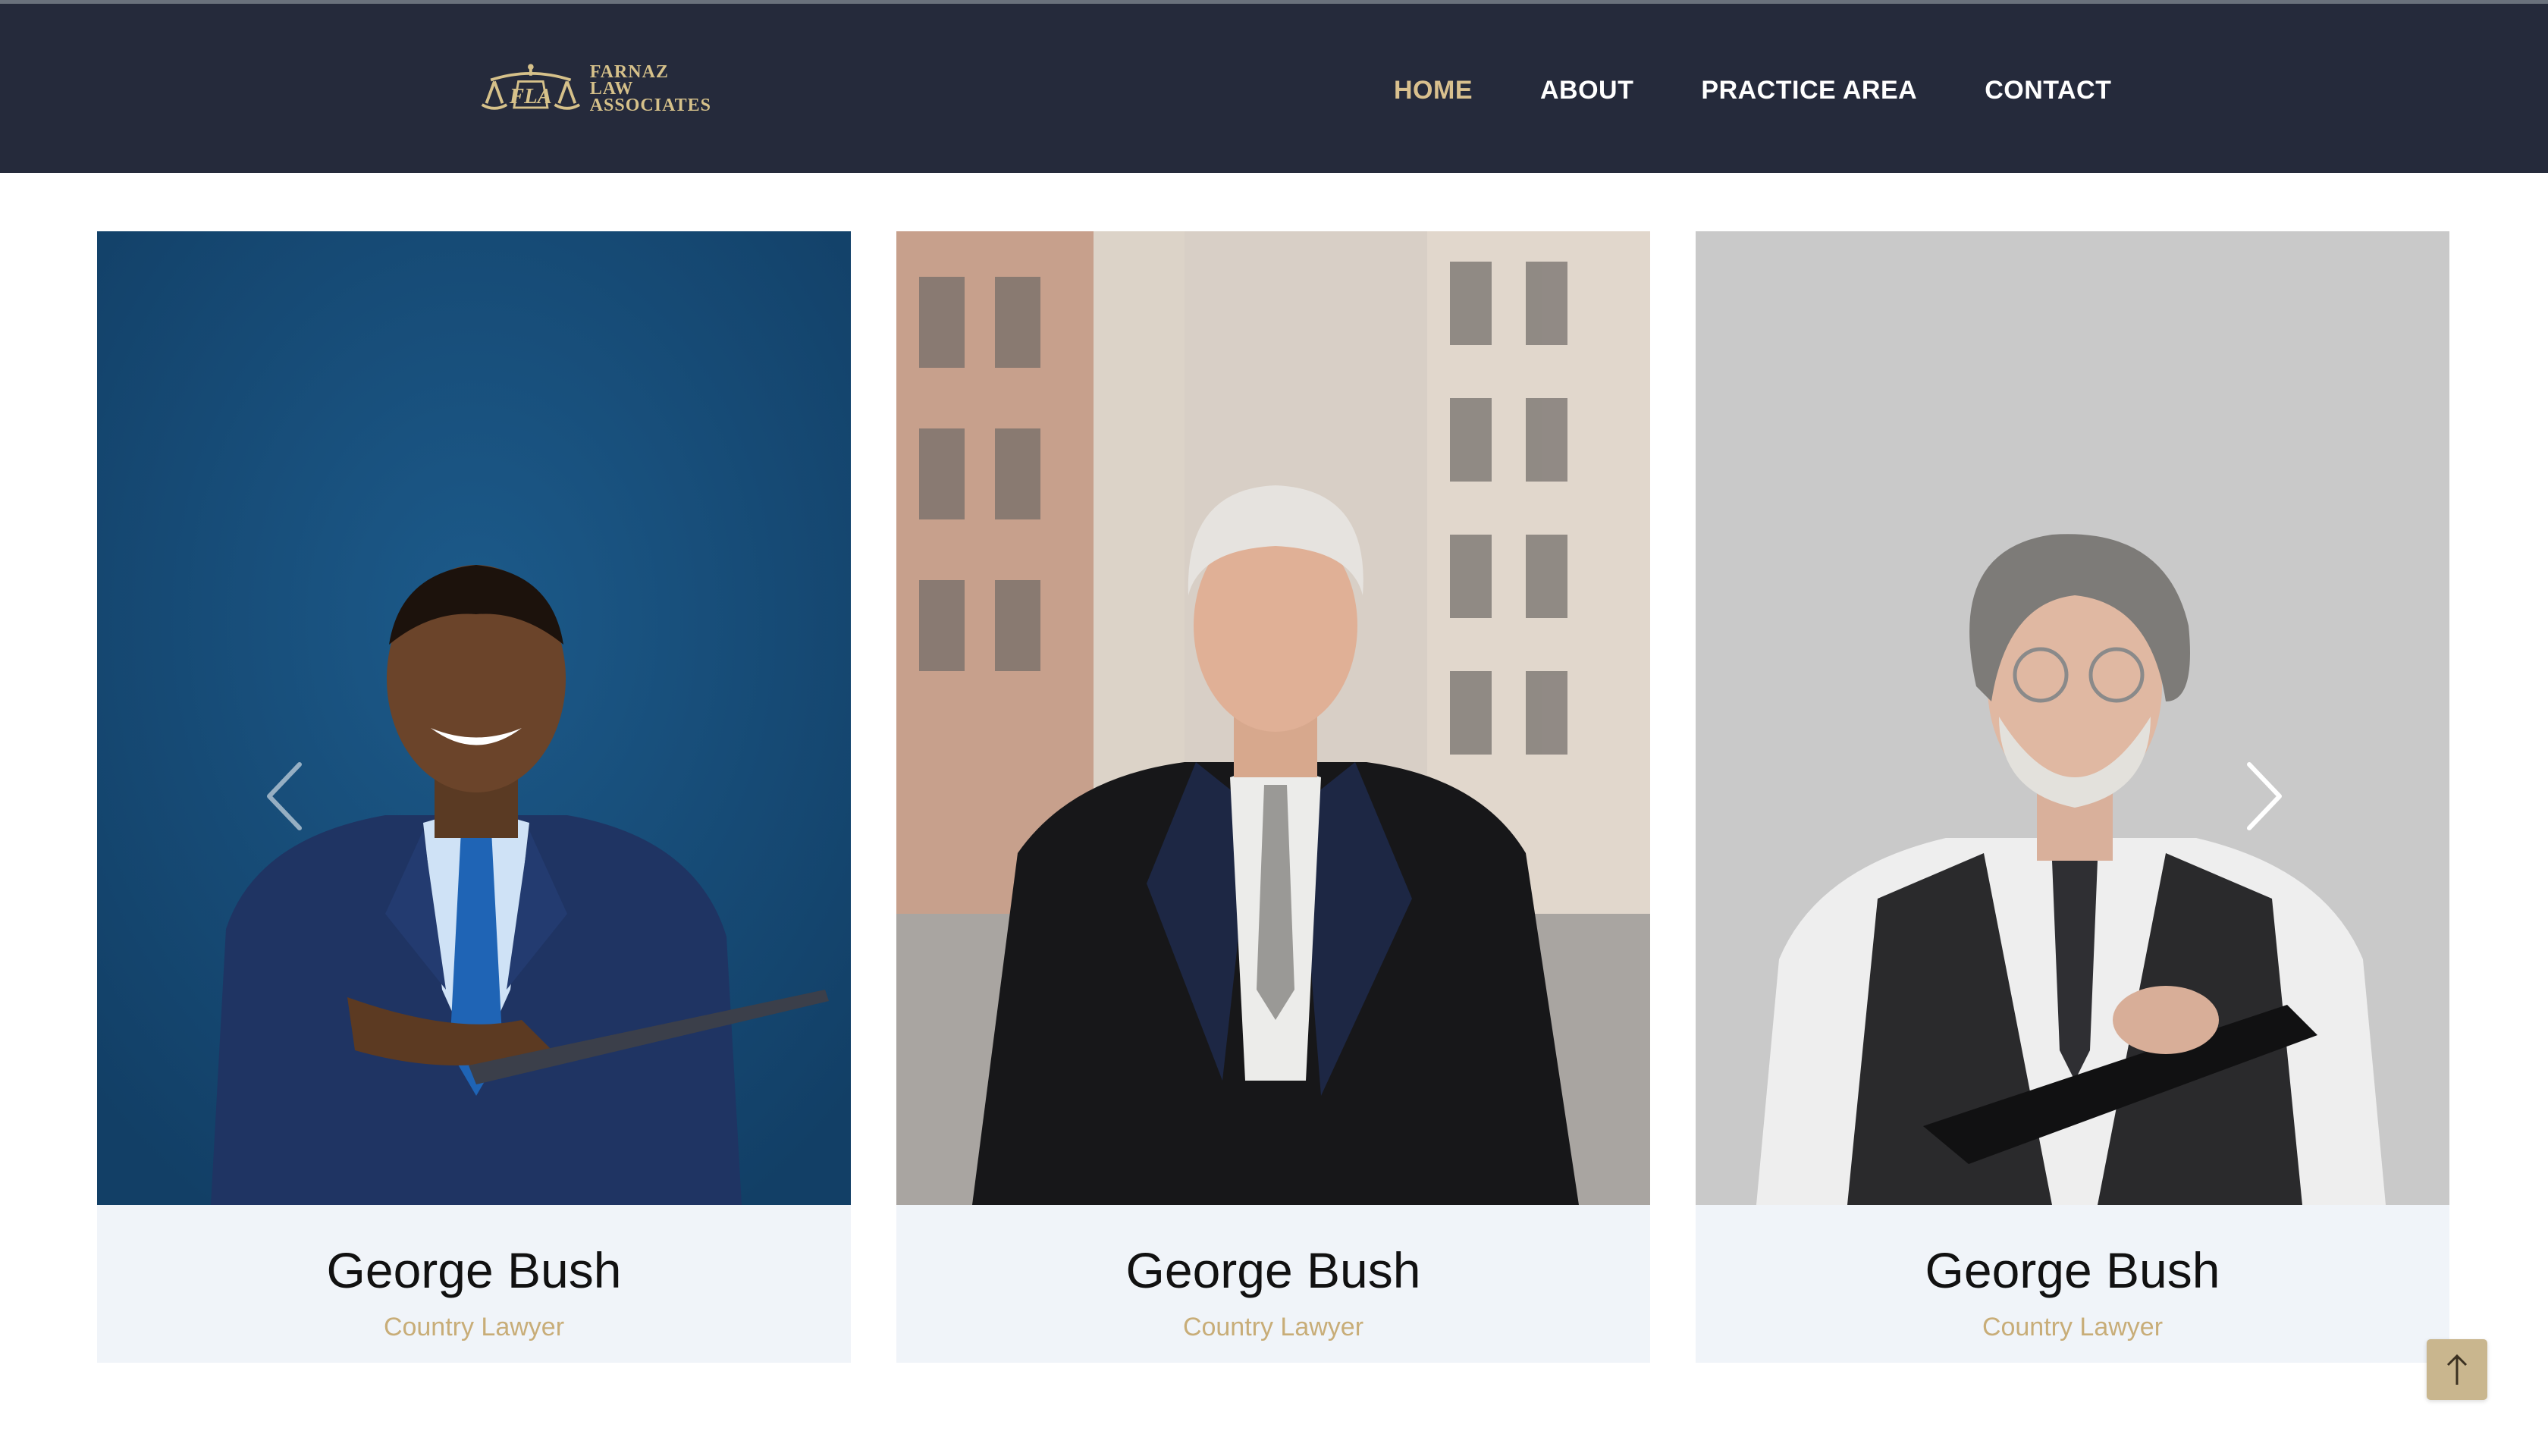 The height and width of the screenshot is (1456, 2548). Describe the element at coordinates (629, 72) in the screenshot. I see `logo-line-1: FARNAZ` at that location.